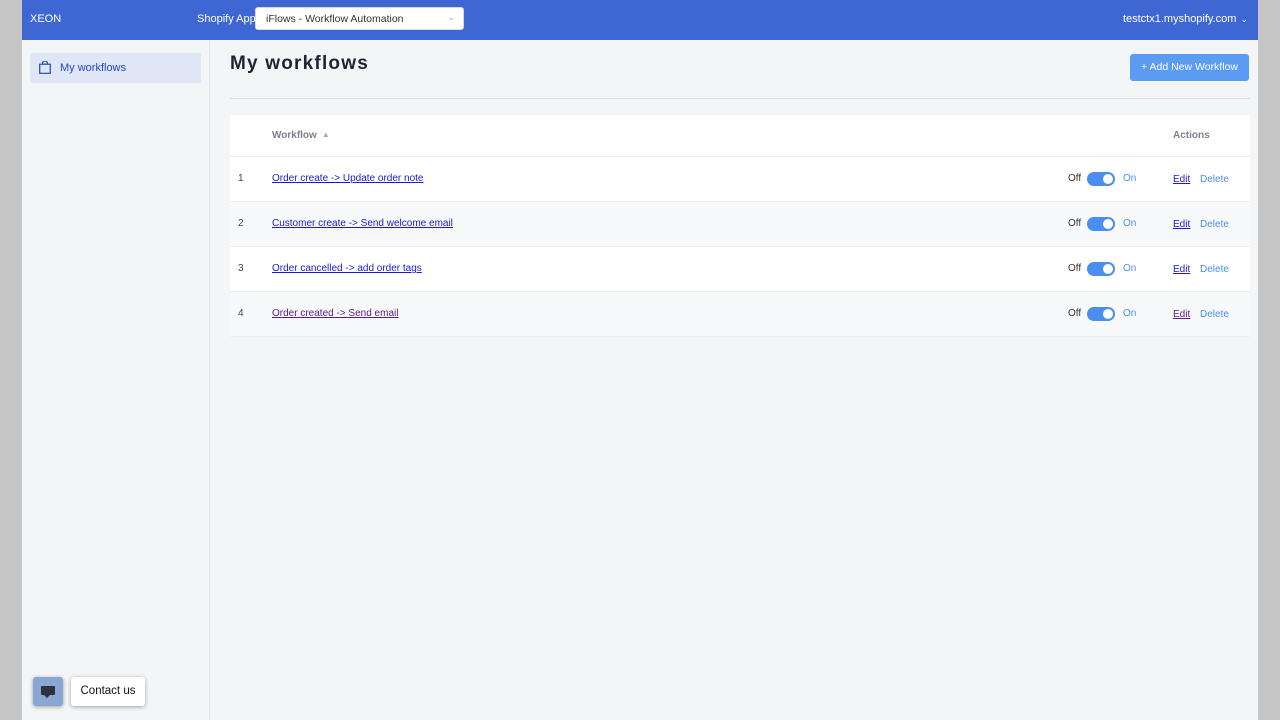  I want to click on workflow-link: Order cancelled -> add order tags, so click(347, 268).